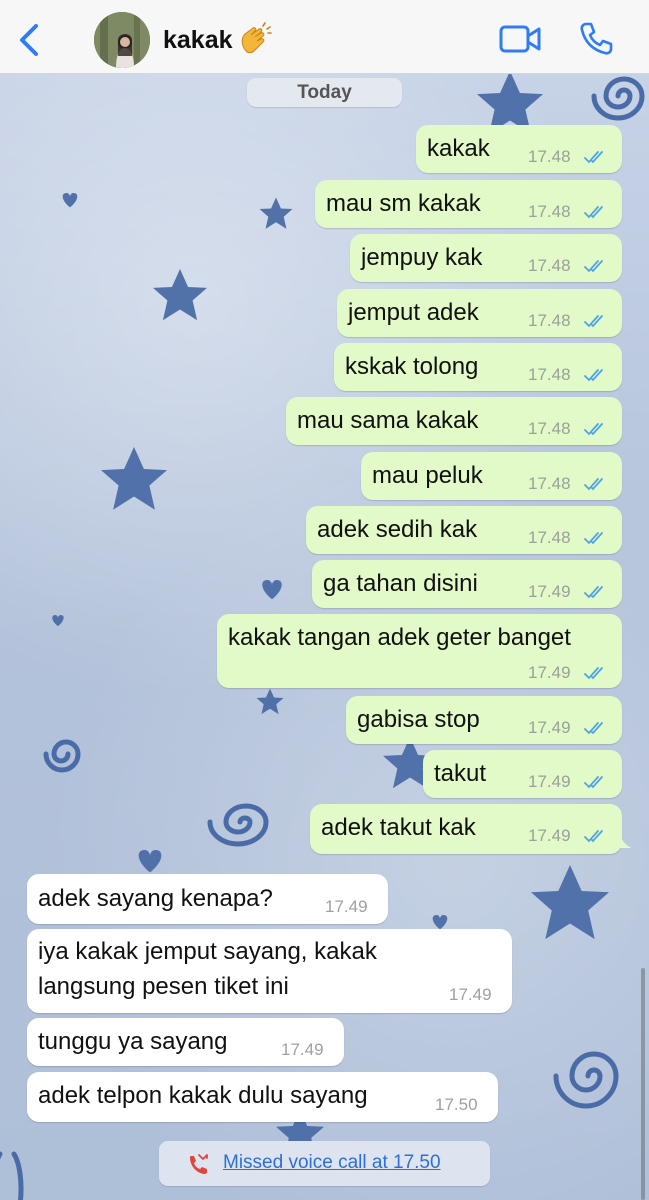  Describe the element at coordinates (403, 203) in the screenshot. I see `message-text: mau sm kakak` at that location.